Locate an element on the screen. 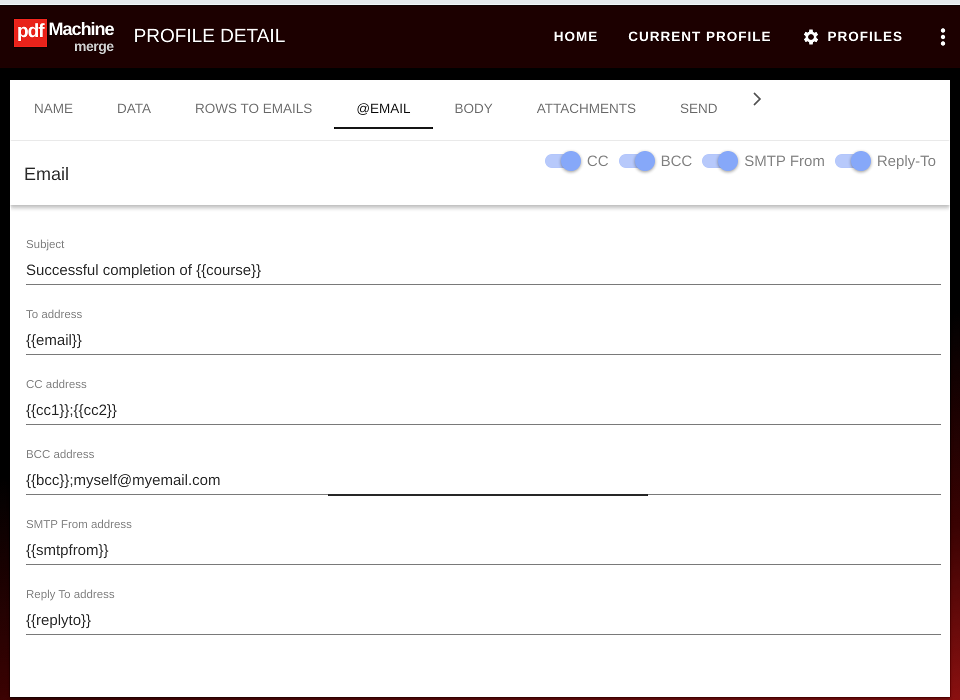  chevron-right-icon is located at coordinates (757, 99).